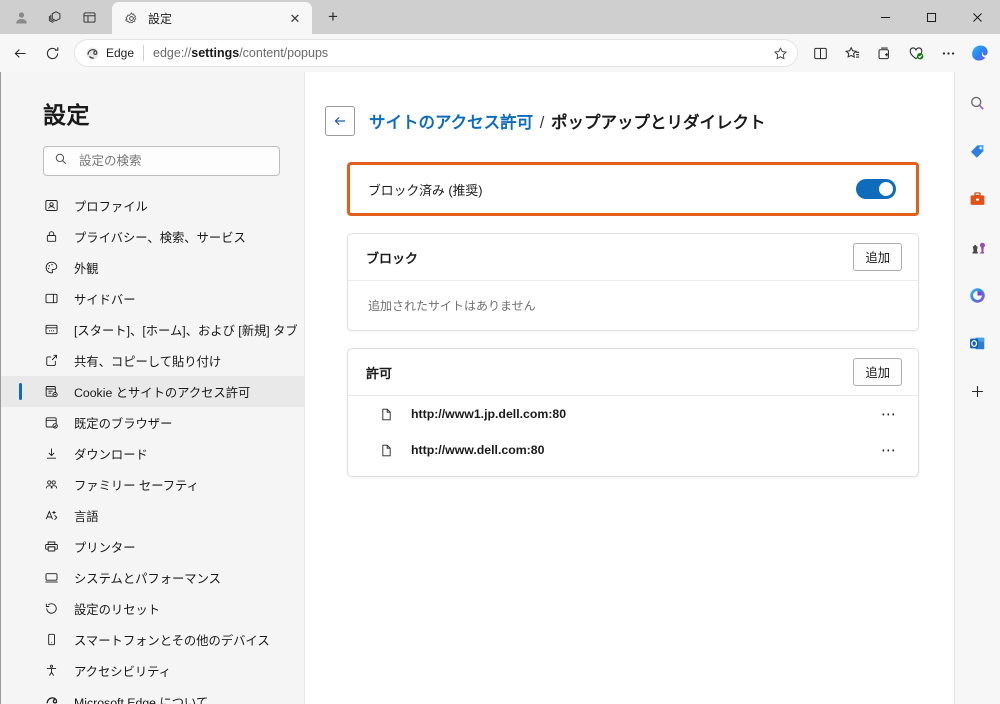 This screenshot has width=1000, height=704. I want to click on more-options-icon, so click(948, 53).